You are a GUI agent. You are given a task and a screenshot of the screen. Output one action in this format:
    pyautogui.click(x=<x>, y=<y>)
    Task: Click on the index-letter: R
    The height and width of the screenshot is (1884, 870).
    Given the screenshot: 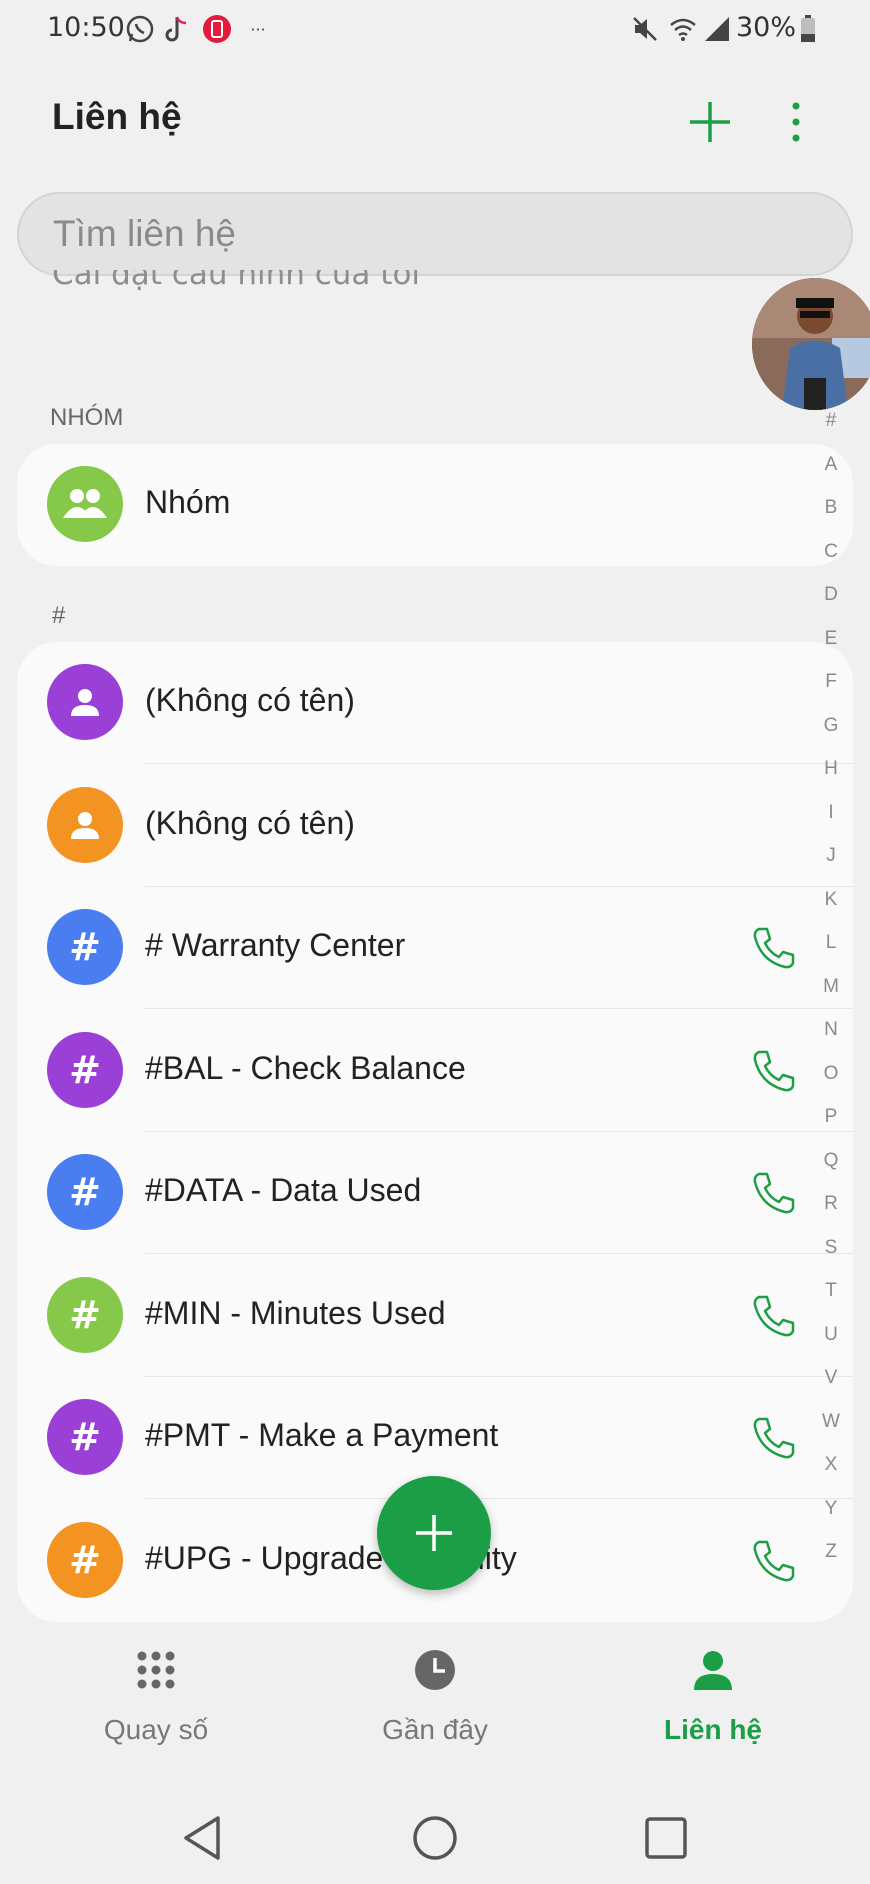 What is the action you would take?
    pyautogui.click(x=831, y=1215)
    